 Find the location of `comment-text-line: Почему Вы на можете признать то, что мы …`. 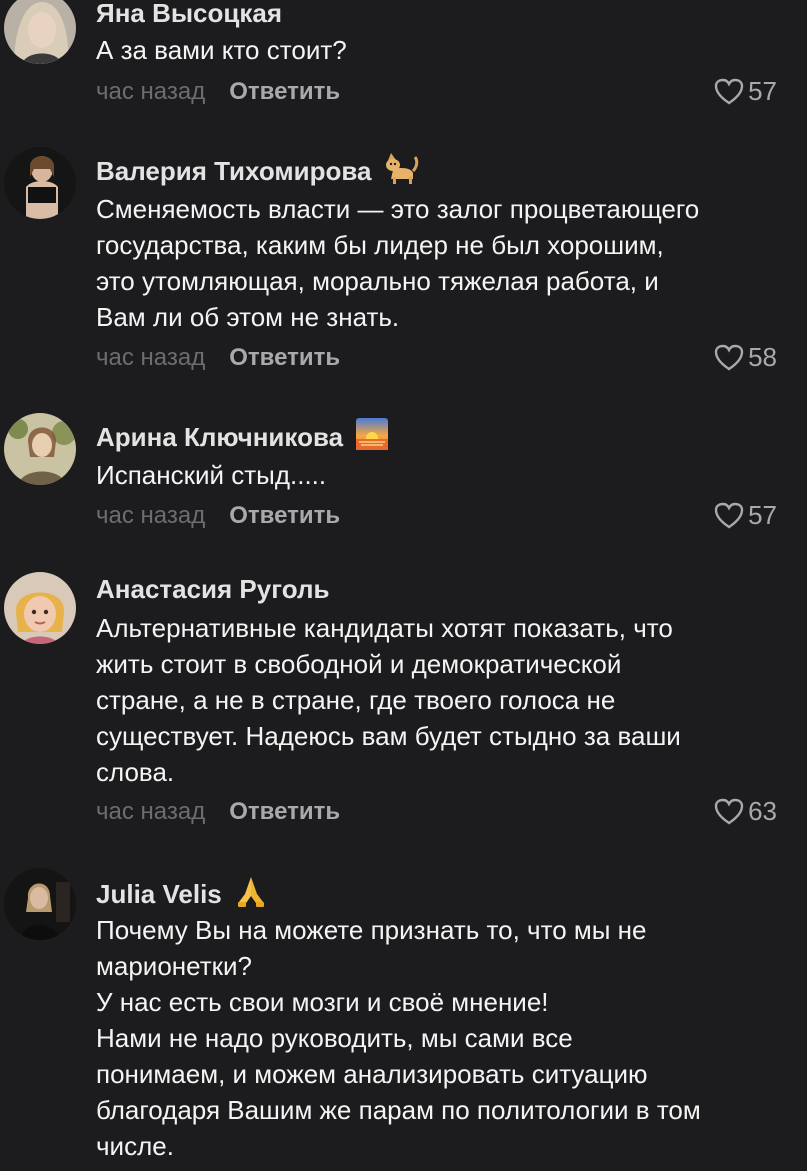

comment-text-line: Почему Вы на можете признать то, что мы … is located at coordinates (371, 930).